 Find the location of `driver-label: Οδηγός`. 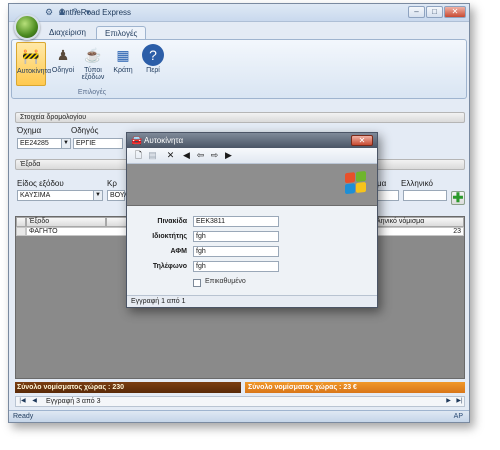

driver-label: Οδηγός is located at coordinates (85, 130).